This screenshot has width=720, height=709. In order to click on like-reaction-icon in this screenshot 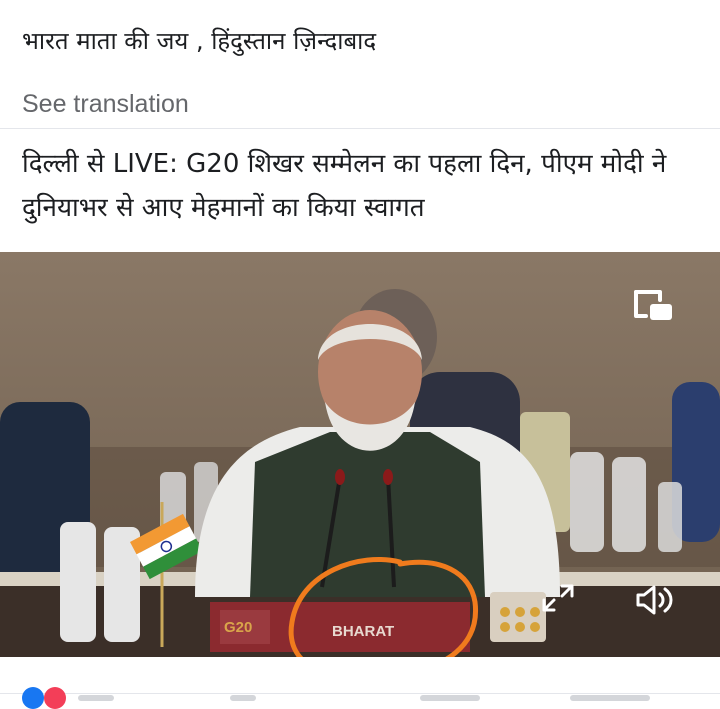, I will do `click(33, 698)`.